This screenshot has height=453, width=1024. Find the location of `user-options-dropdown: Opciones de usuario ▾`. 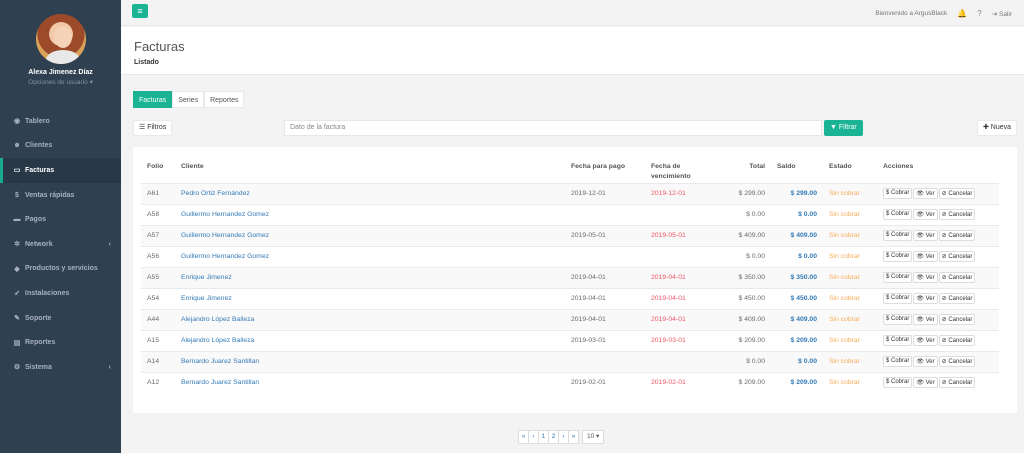

user-options-dropdown: Opciones de usuario ▾ is located at coordinates (60, 82).